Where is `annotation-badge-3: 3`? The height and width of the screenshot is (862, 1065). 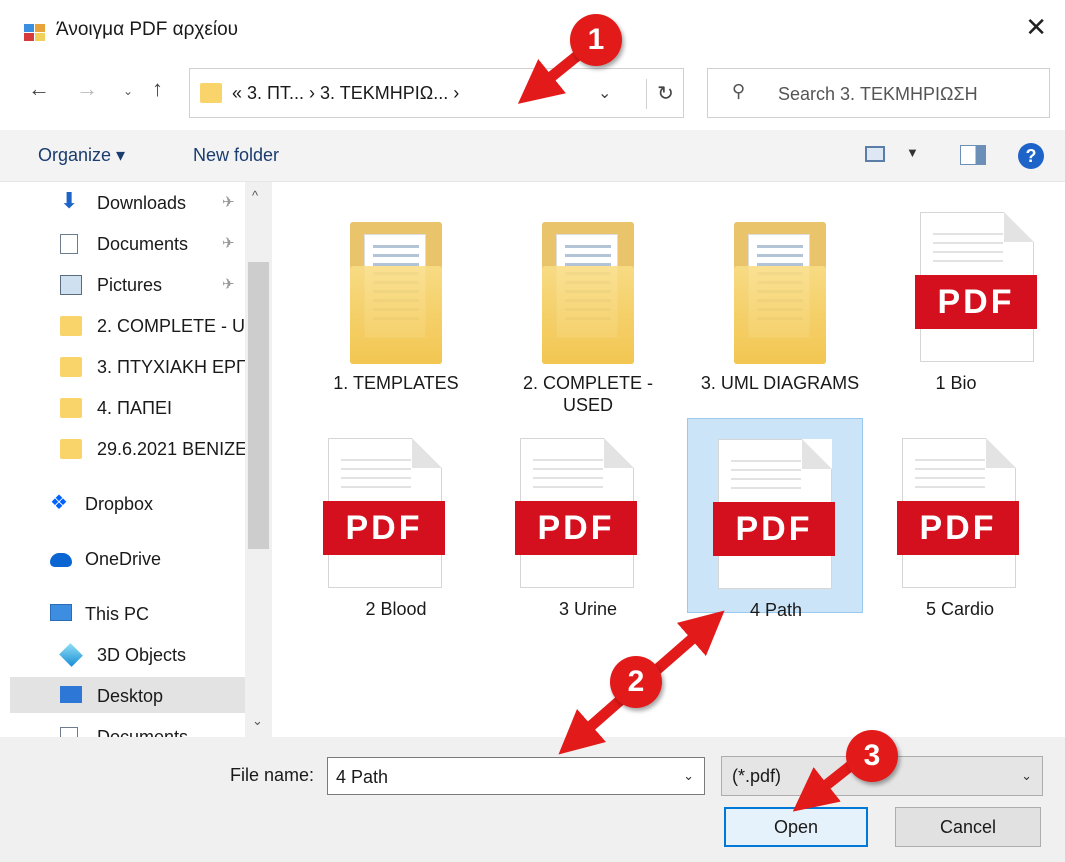
annotation-badge-3: 3 is located at coordinates (872, 756).